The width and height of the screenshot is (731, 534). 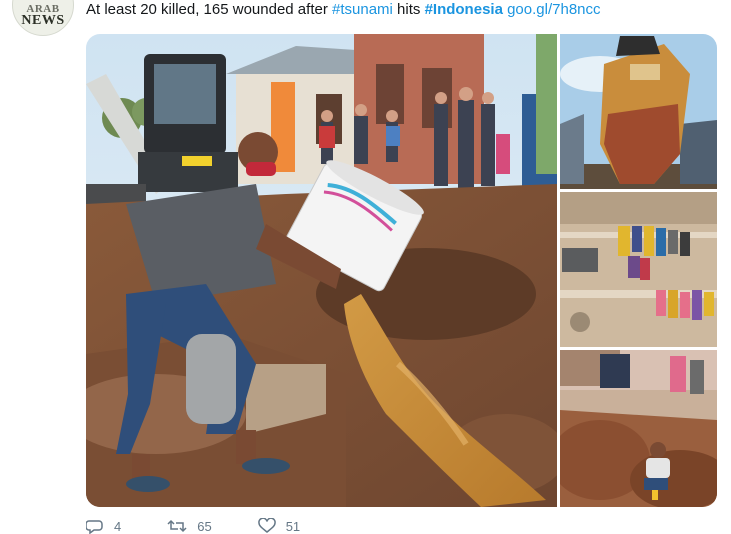 I want to click on tweet-link: goo.gl/7h8ncc, so click(x=553, y=9).